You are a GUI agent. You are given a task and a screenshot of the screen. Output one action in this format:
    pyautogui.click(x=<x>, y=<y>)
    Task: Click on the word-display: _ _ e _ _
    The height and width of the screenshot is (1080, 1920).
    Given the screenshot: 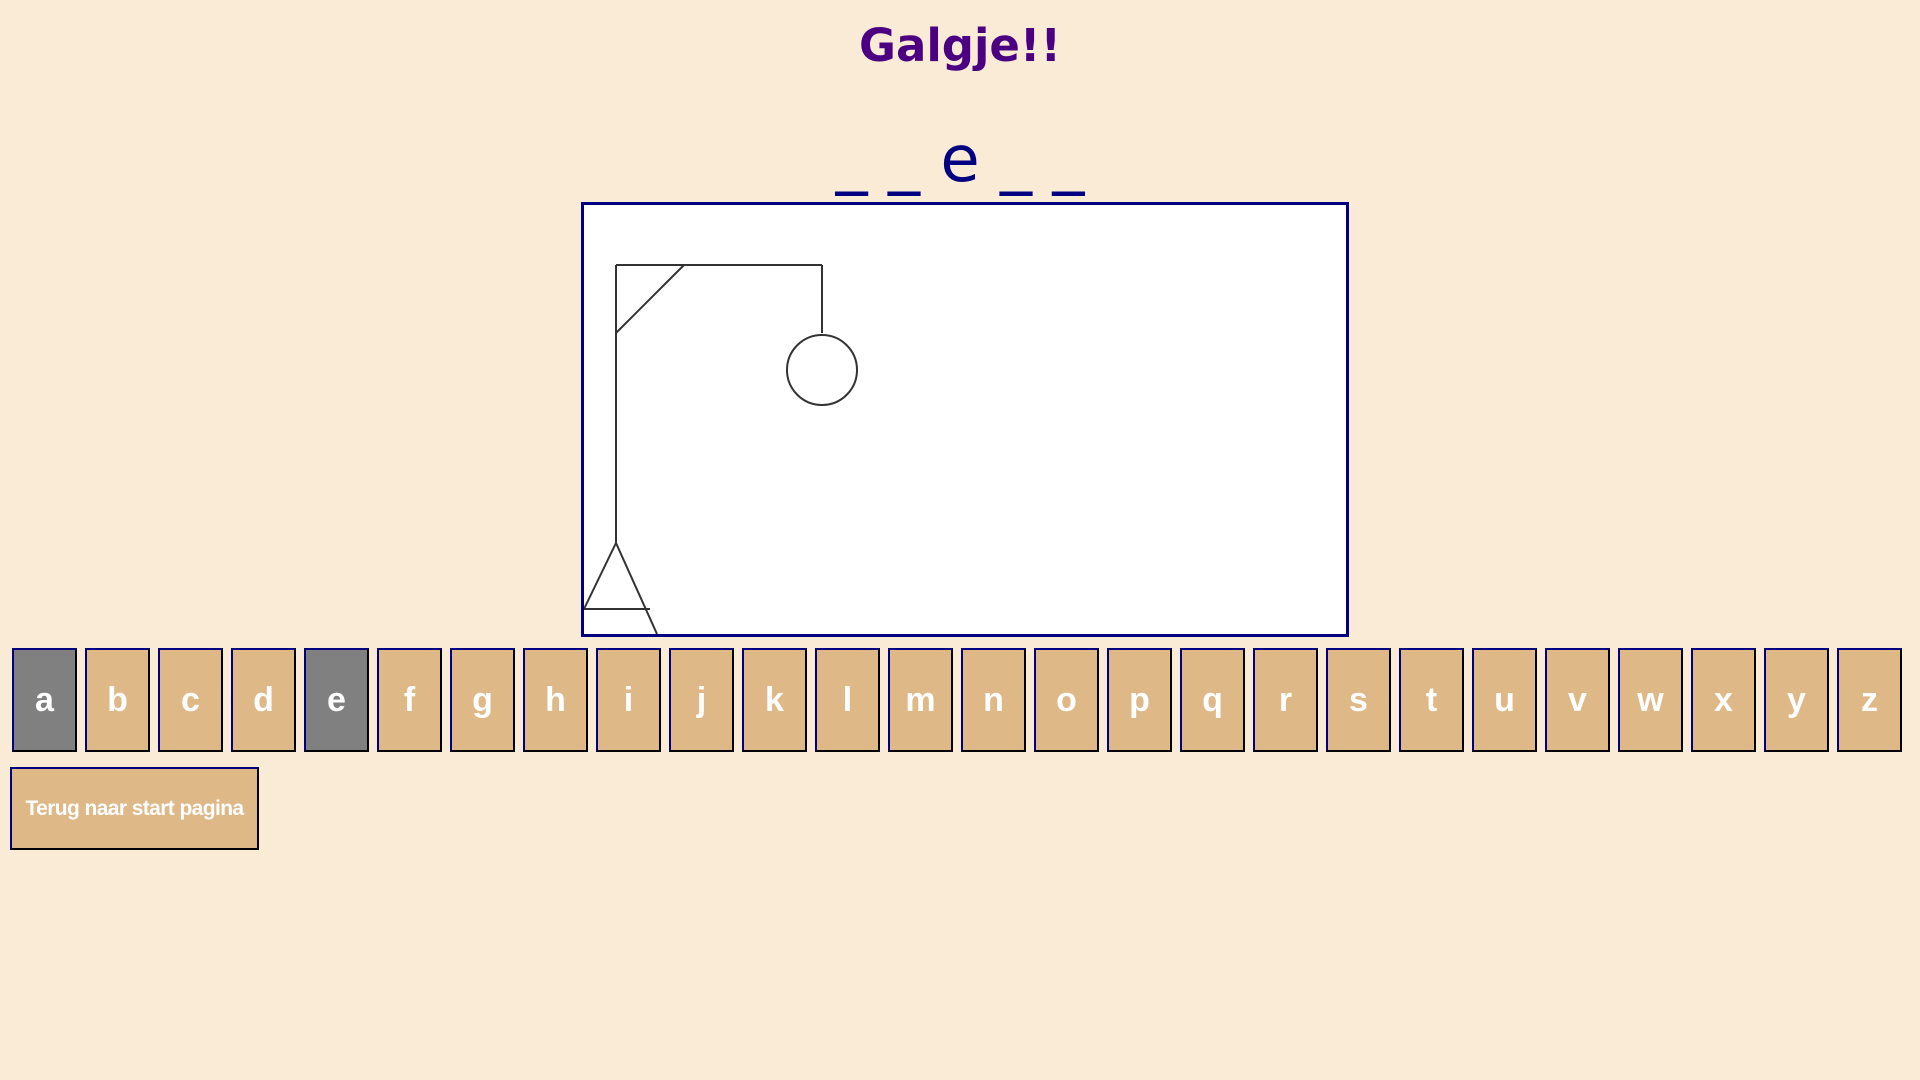 What is the action you would take?
    pyautogui.click(x=960, y=160)
    